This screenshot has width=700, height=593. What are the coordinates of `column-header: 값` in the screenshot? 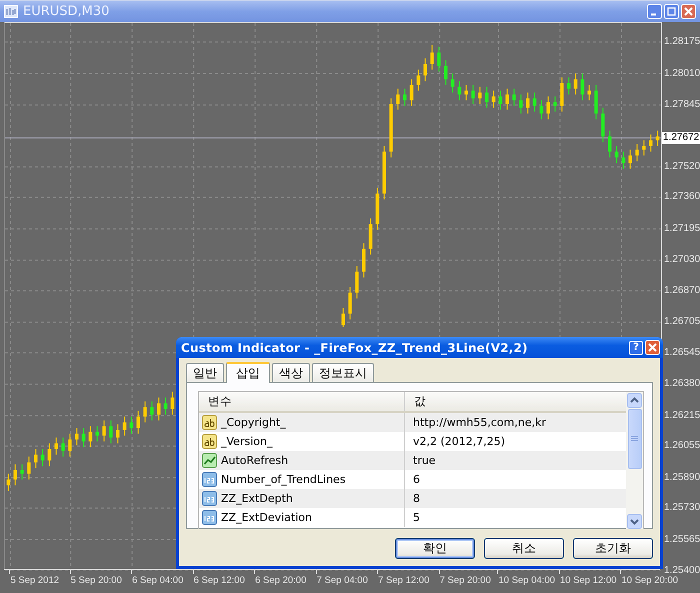 It's located at (415, 401).